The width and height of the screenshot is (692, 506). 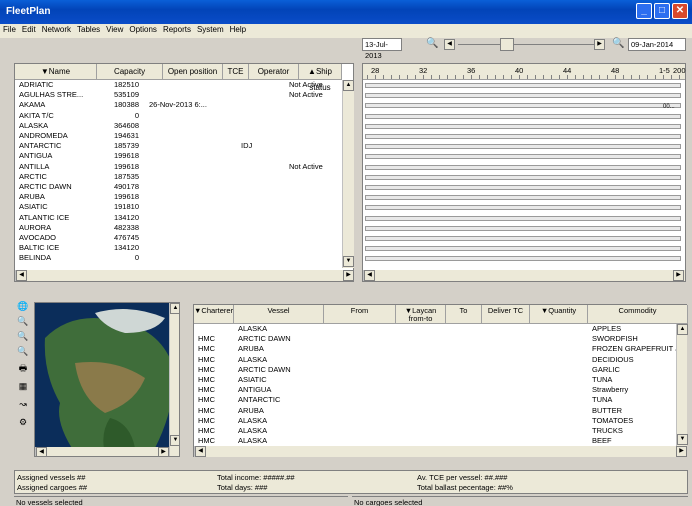 What do you see at coordinates (236, 72) in the screenshot?
I see `vessel-column-header: TCE` at bounding box center [236, 72].